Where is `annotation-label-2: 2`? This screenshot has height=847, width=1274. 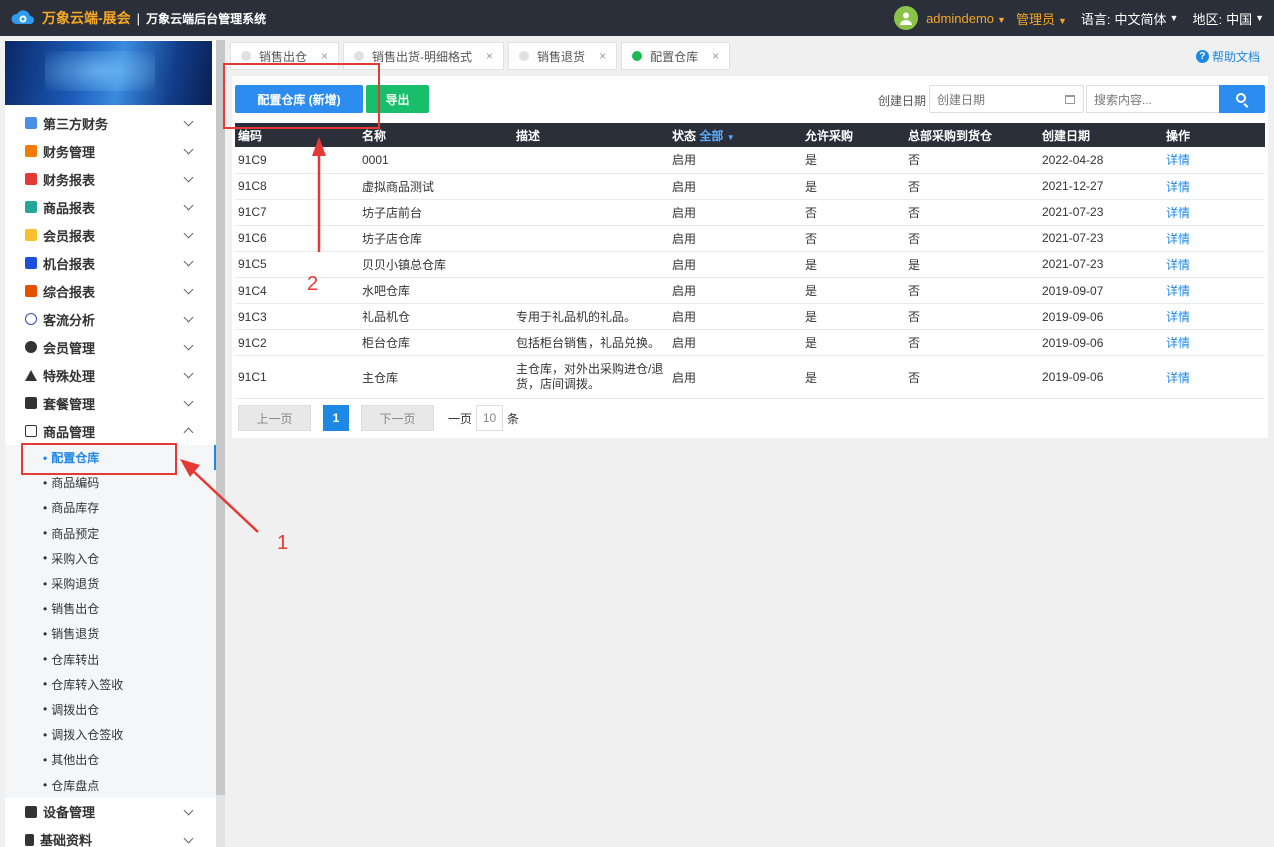 annotation-label-2: 2 is located at coordinates (313, 284).